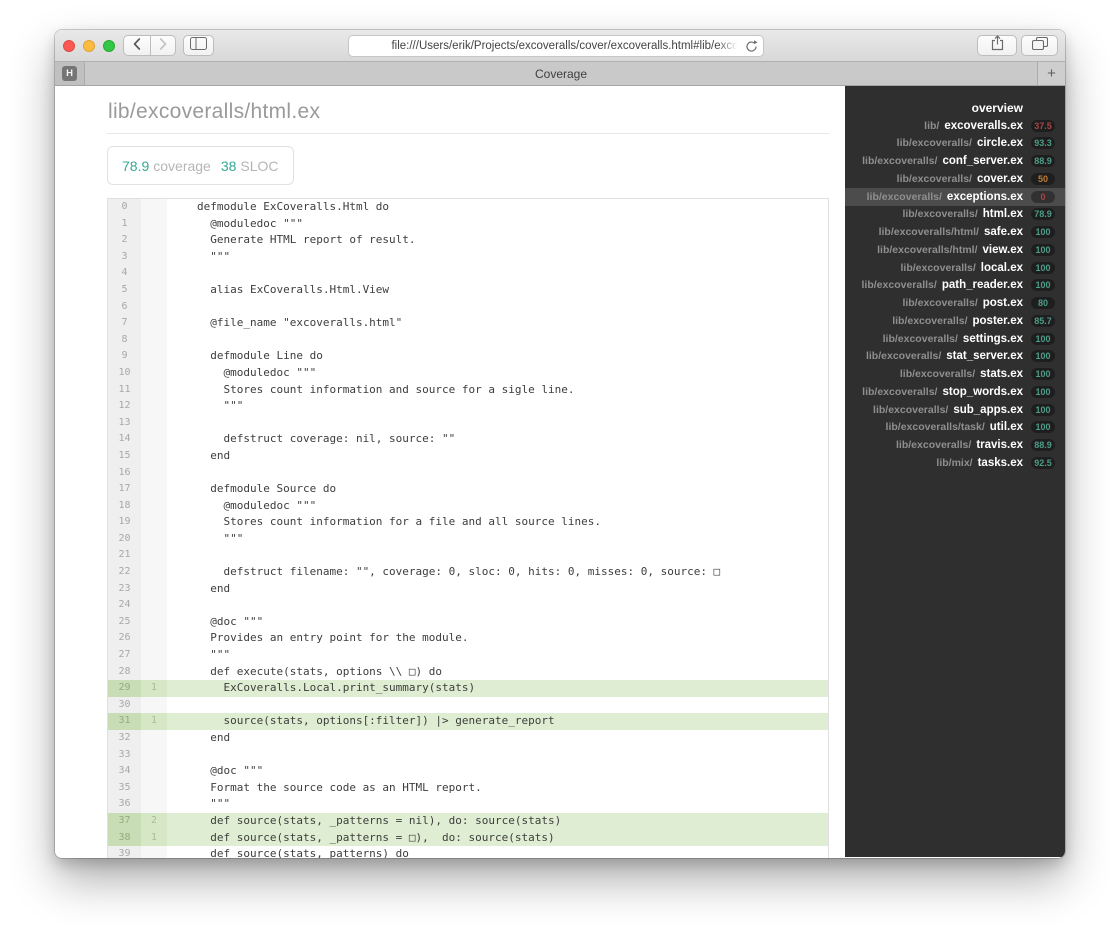 The height and width of the screenshot is (930, 1117). I want to click on coverage-percent-badge: 0, so click(1043, 196).